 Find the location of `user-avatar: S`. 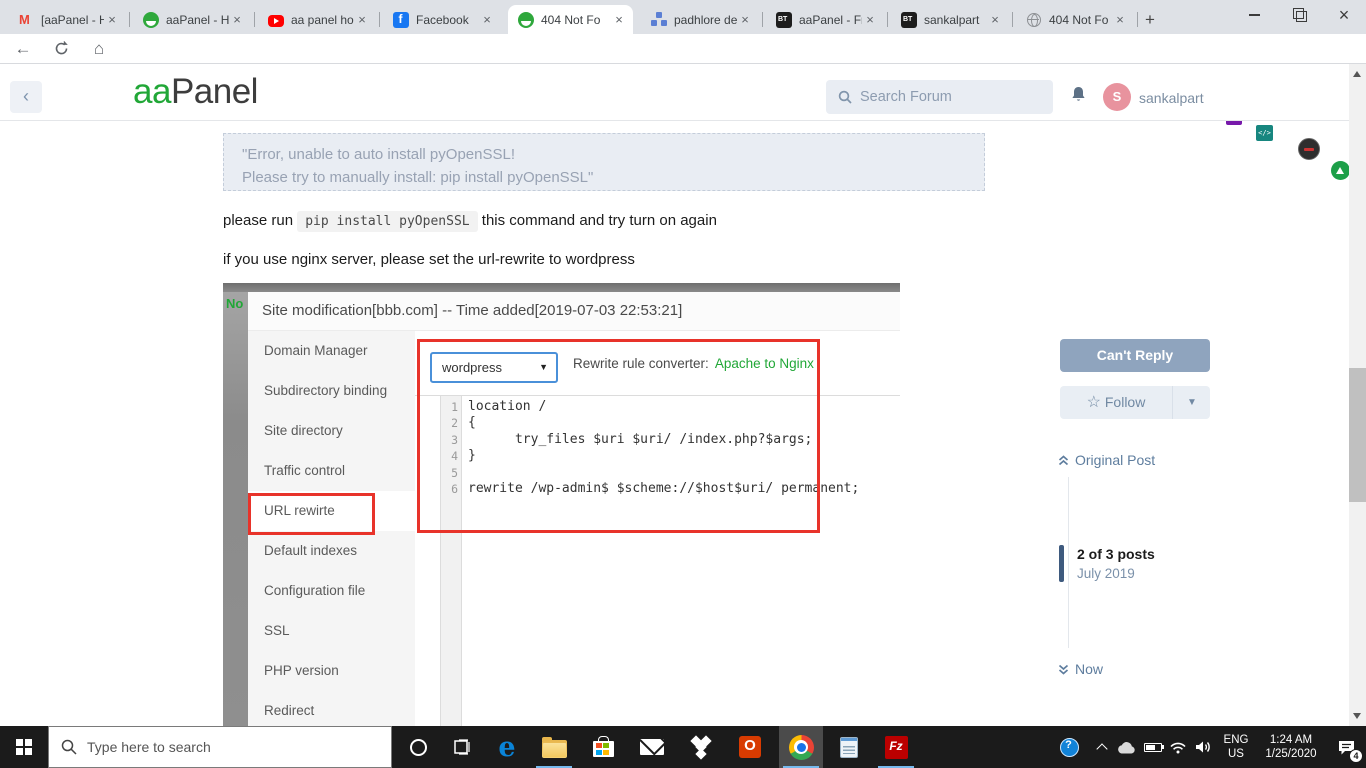

user-avatar: S is located at coordinates (1117, 97).